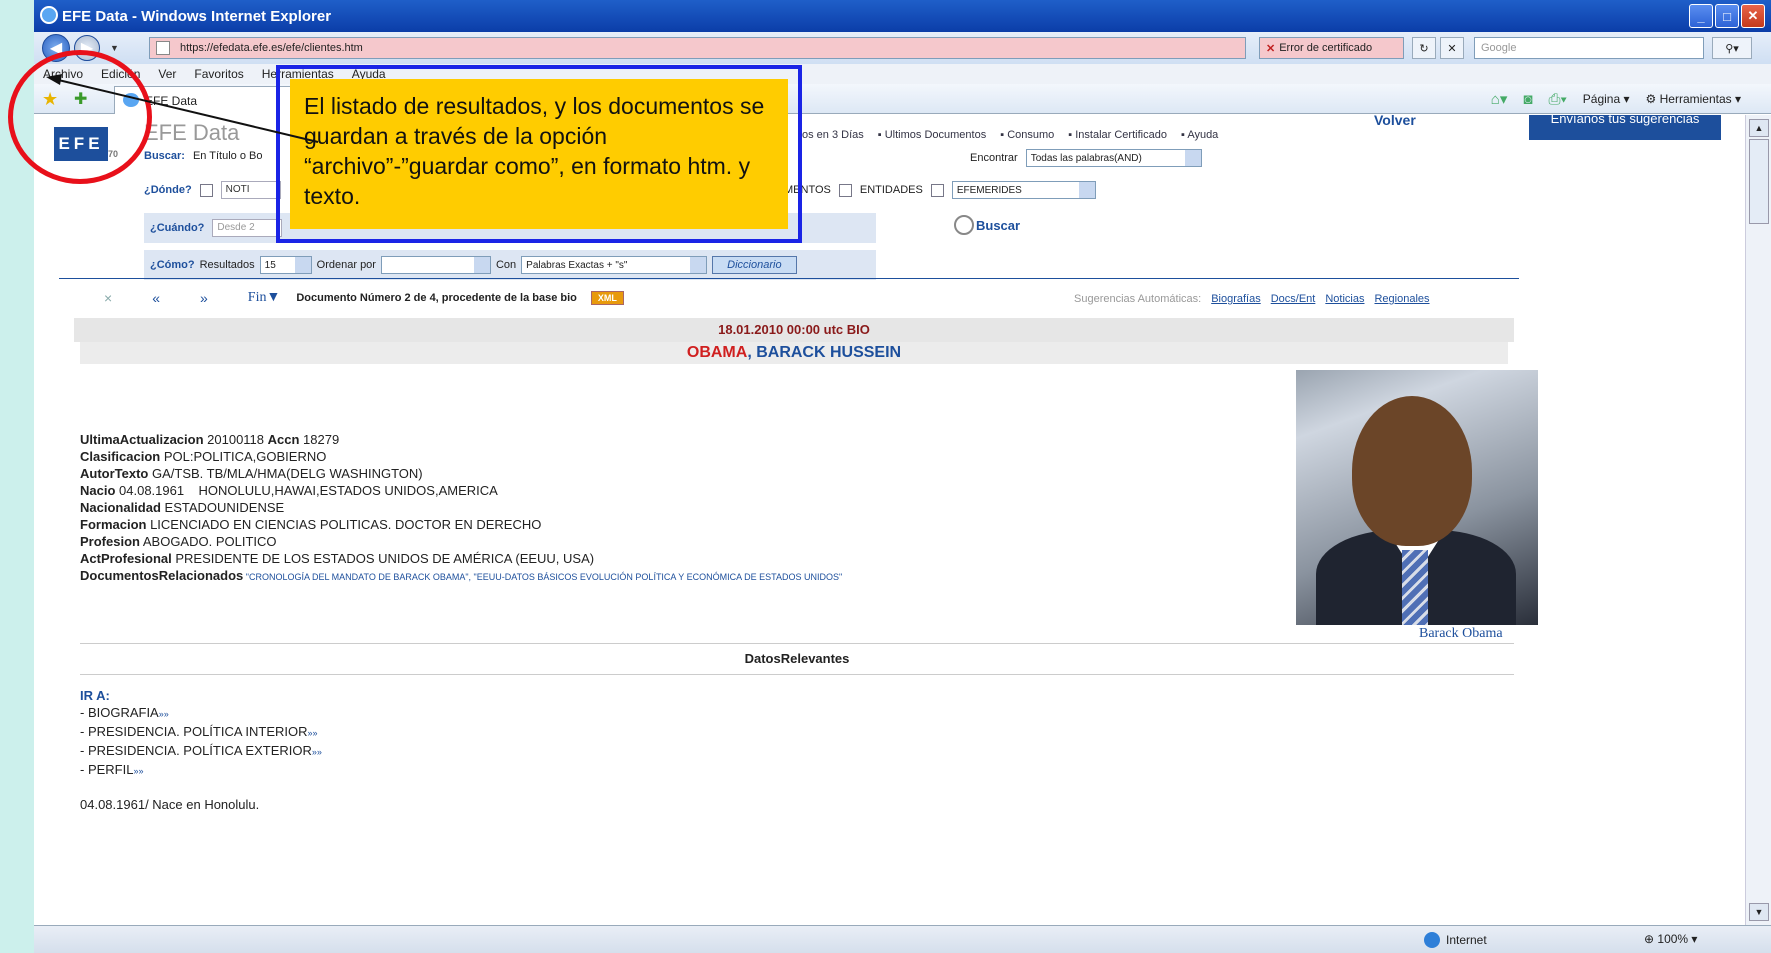 This screenshot has height=953, width=1771. I want to click on next-doc-button: », so click(204, 298).